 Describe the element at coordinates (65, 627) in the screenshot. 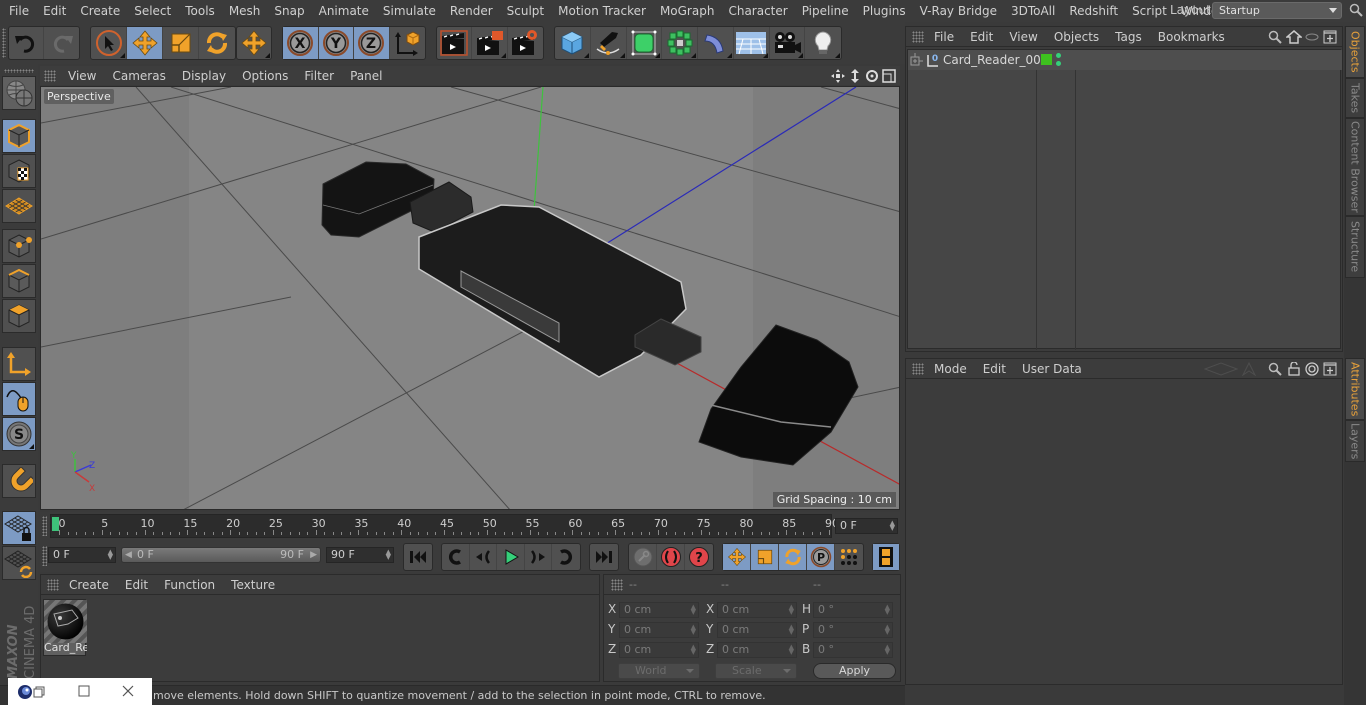

I see `material-thumbnail: Card_Re` at that location.